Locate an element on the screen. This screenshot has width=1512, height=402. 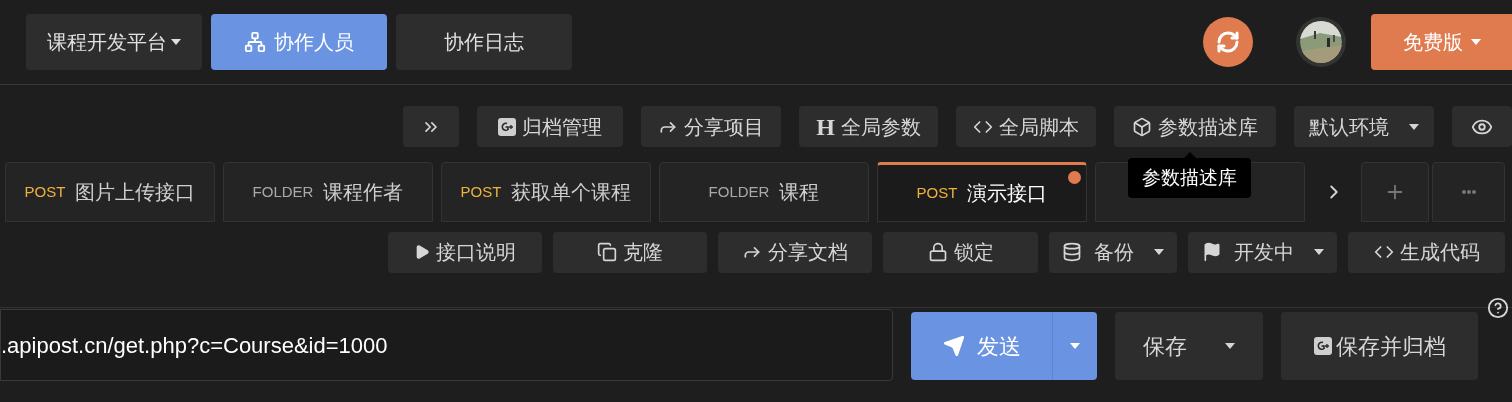
tab-label: 课程 is located at coordinates (799, 192).